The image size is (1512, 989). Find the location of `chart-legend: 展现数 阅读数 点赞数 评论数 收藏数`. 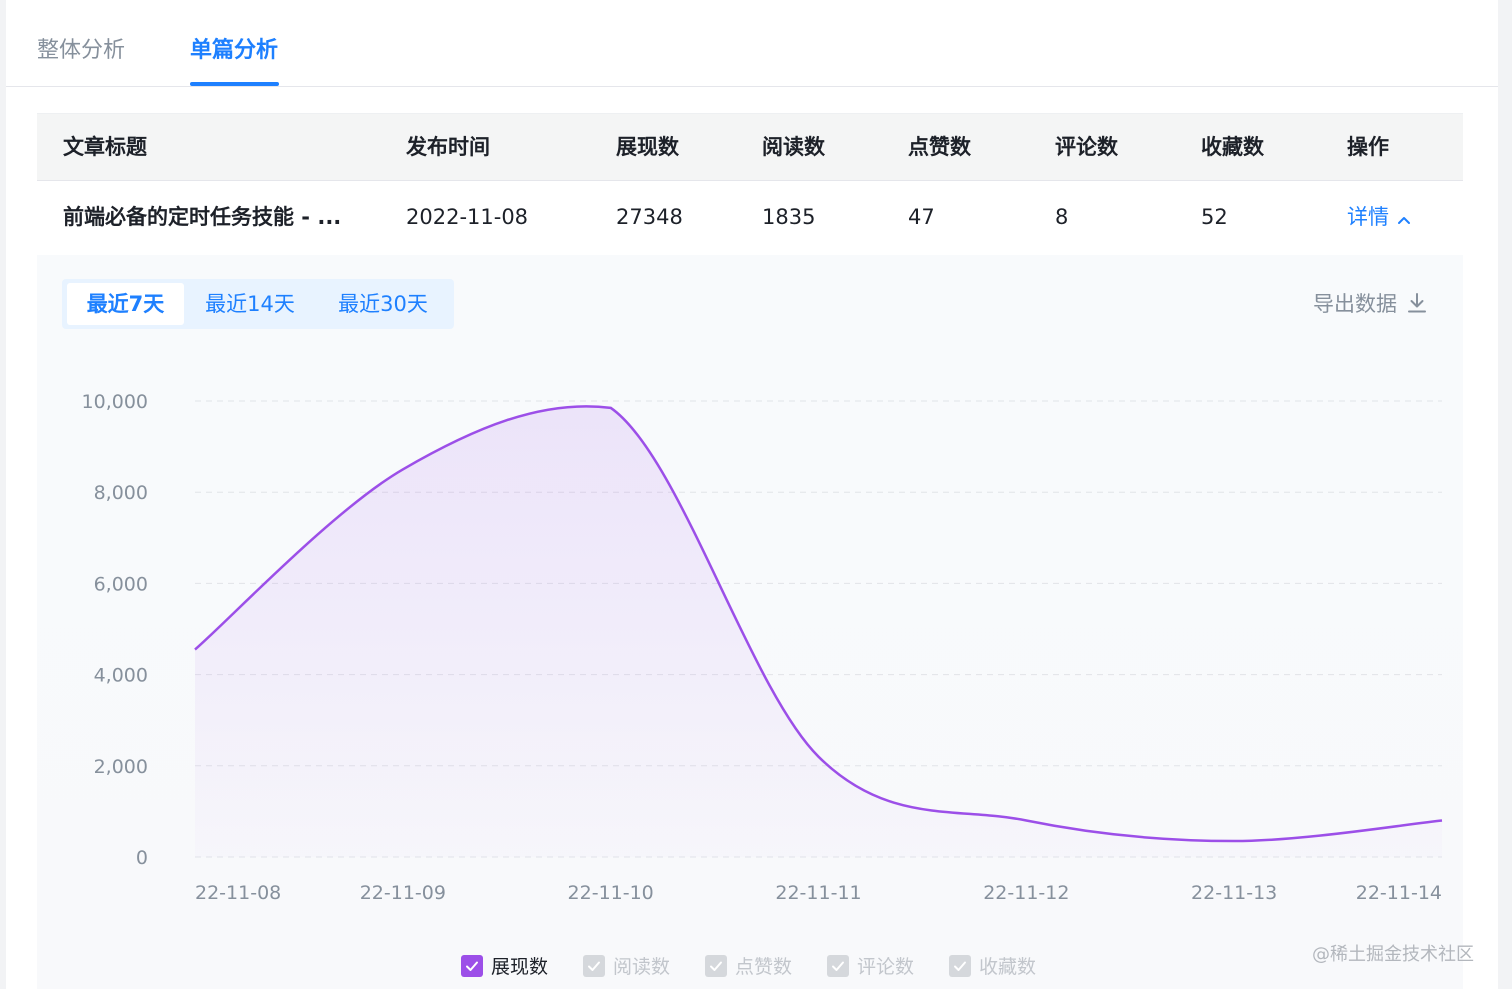

chart-legend: 展现数 阅读数 点赞数 评论数 收藏数 is located at coordinates (750, 967).